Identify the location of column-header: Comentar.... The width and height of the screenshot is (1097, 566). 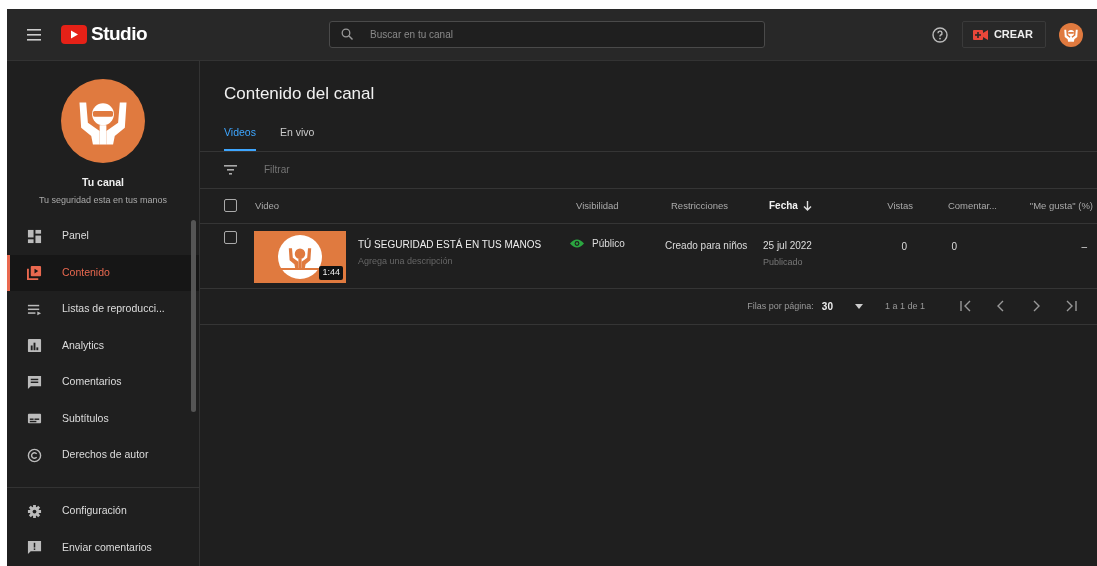
(972, 205).